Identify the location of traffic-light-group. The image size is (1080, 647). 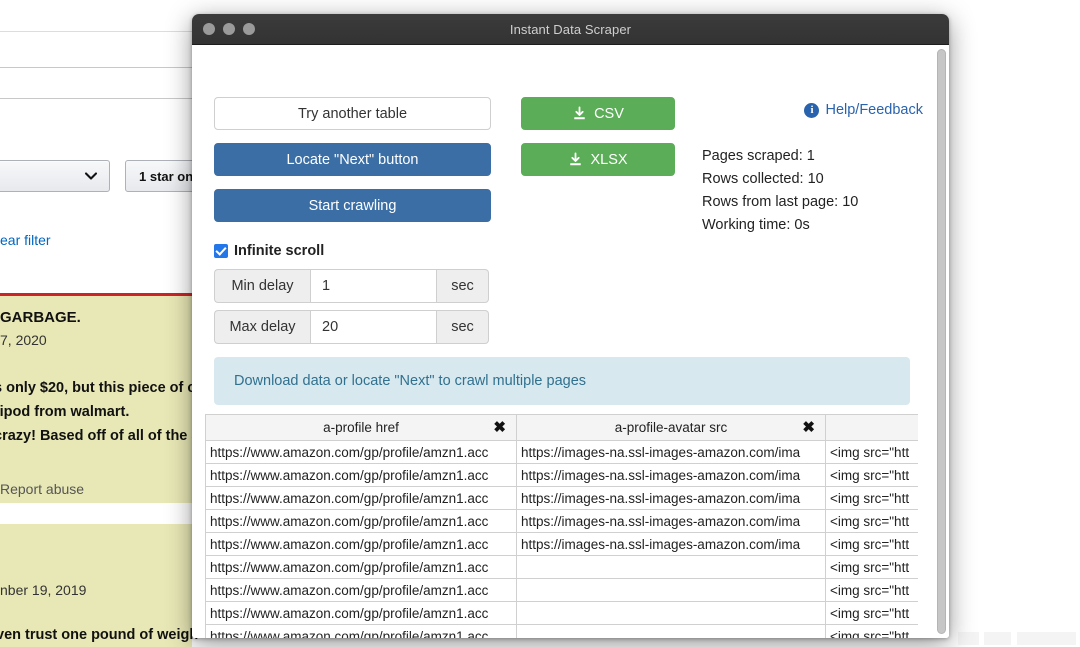
(229, 29).